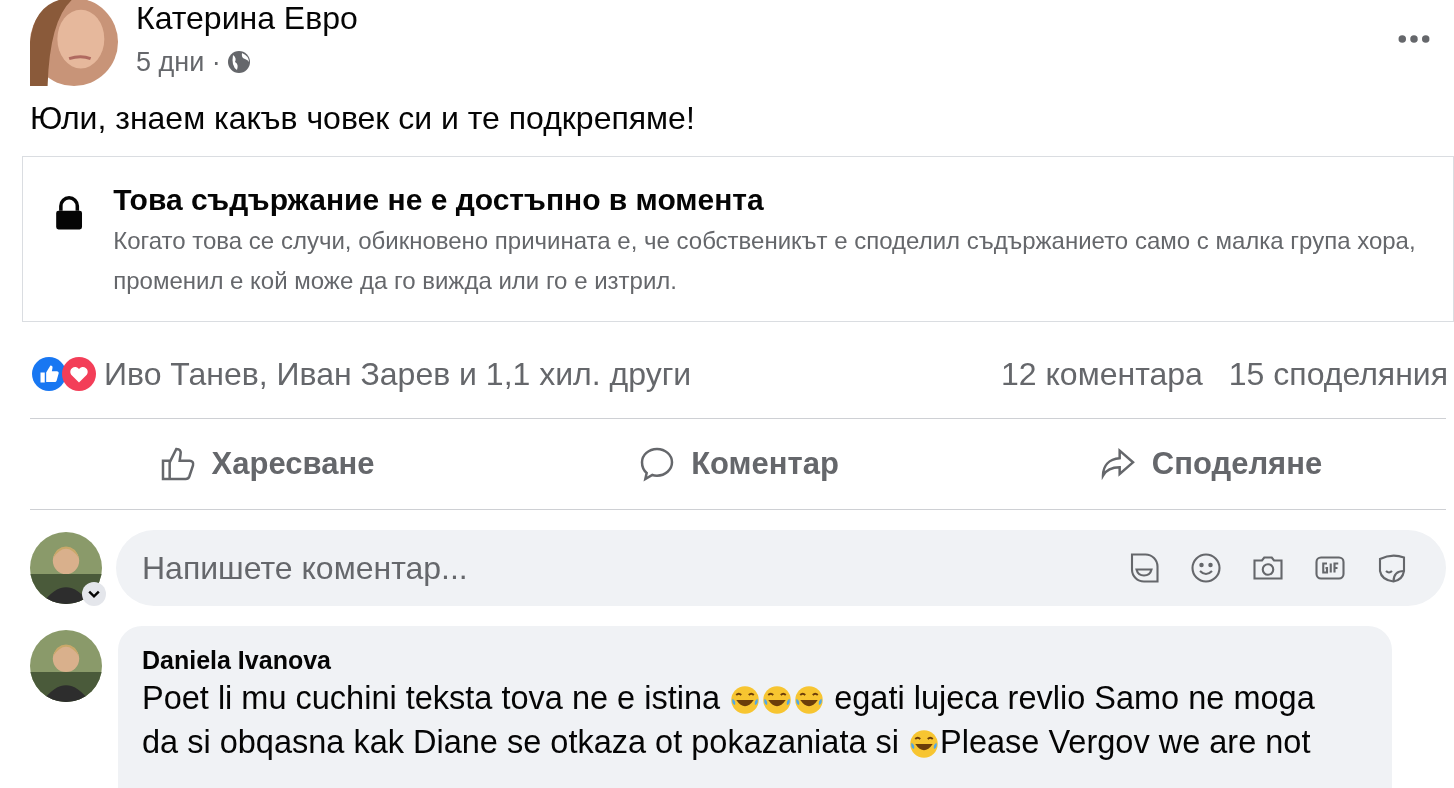  What do you see at coordinates (362, 118) in the screenshot?
I see `post-text: Юли, знаем какъв човек си и те подкрепяме!` at bounding box center [362, 118].